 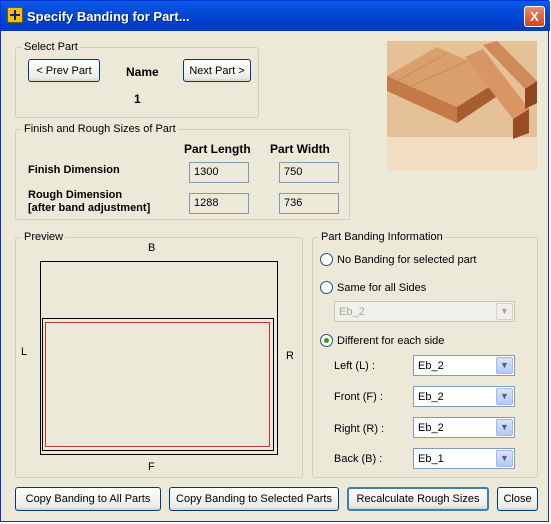 What do you see at coordinates (157, 384) in the screenshot?
I see `banded-outline` at bounding box center [157, 384].